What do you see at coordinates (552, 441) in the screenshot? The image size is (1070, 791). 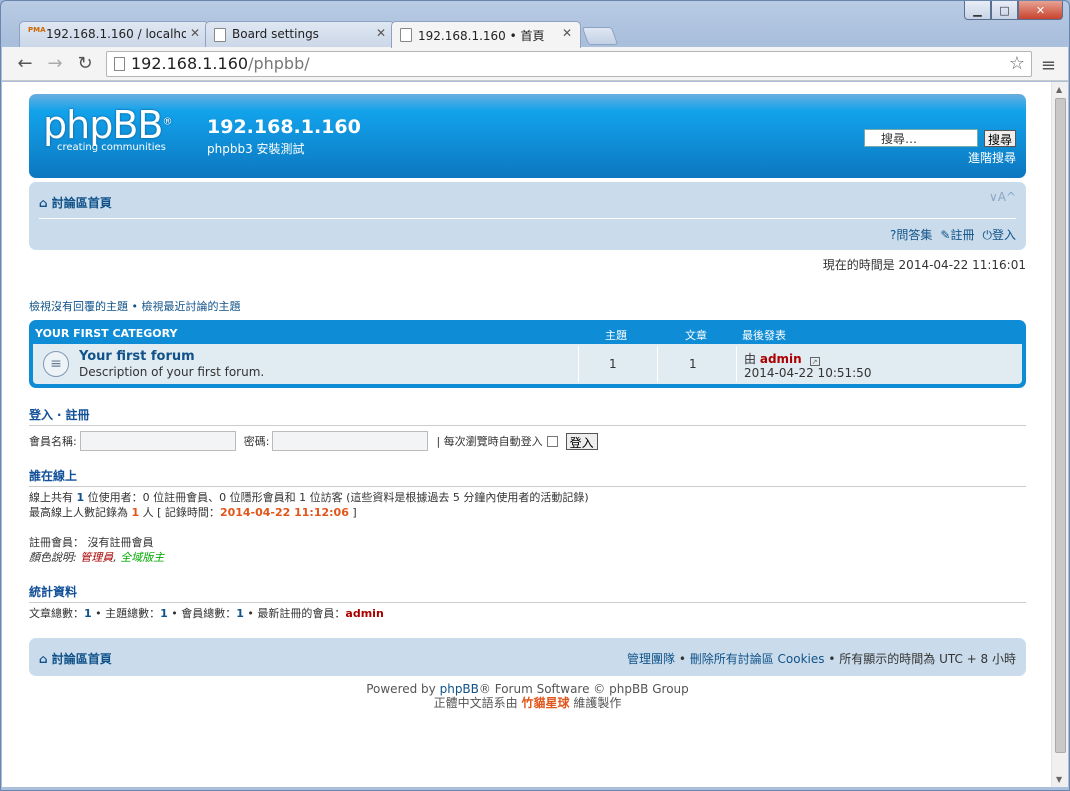 I see `remember-checkbox` at bounding box center [552, 441].